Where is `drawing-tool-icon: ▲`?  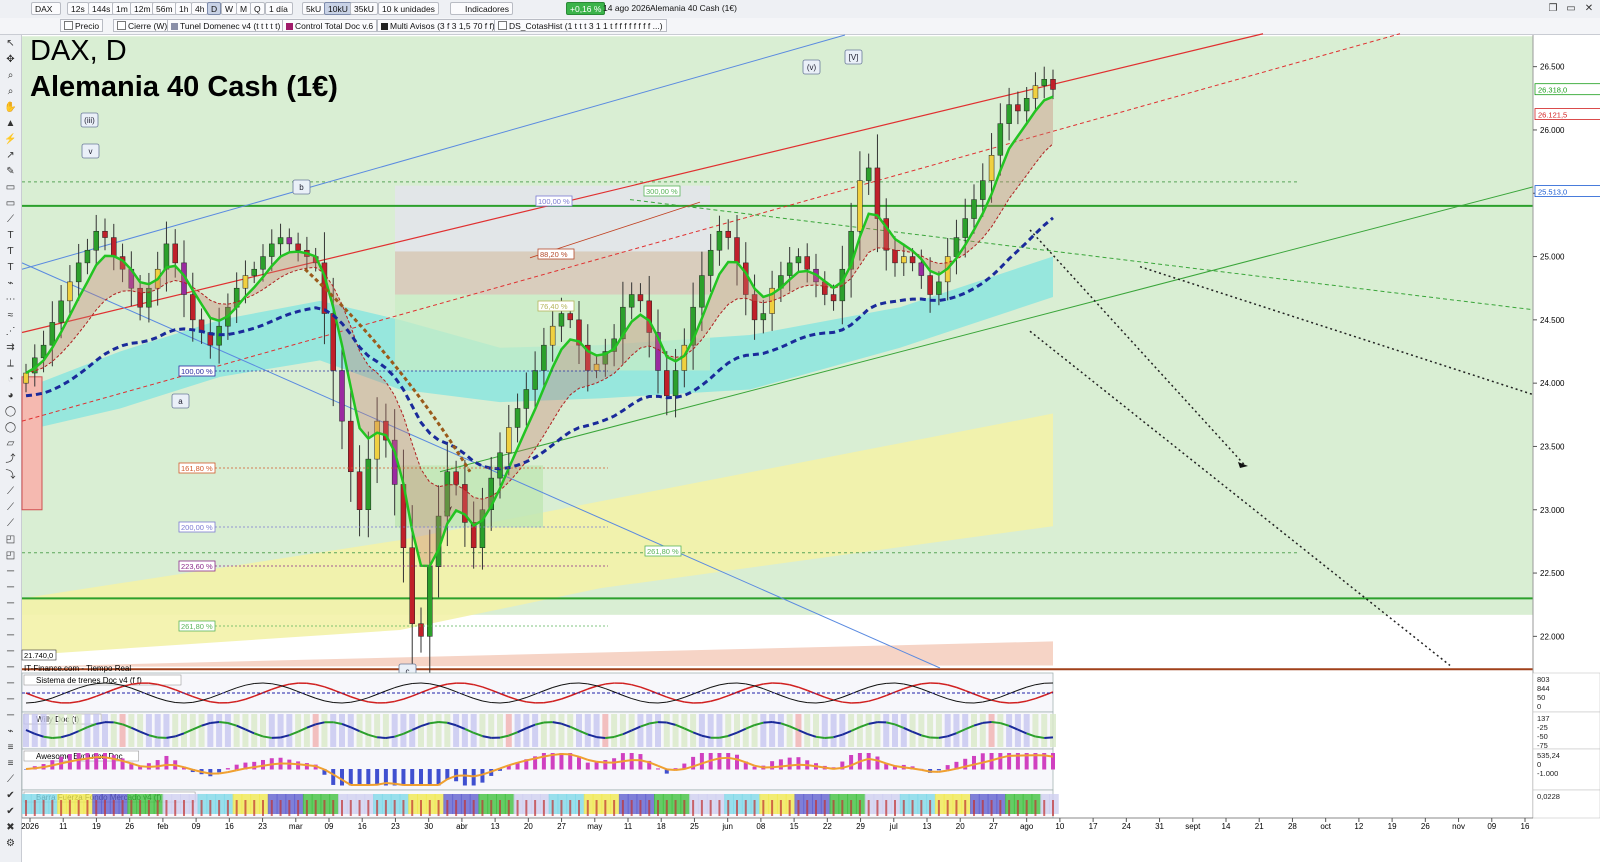 drawing-tool-icon: ▲ is located at coordinates (10, 123).